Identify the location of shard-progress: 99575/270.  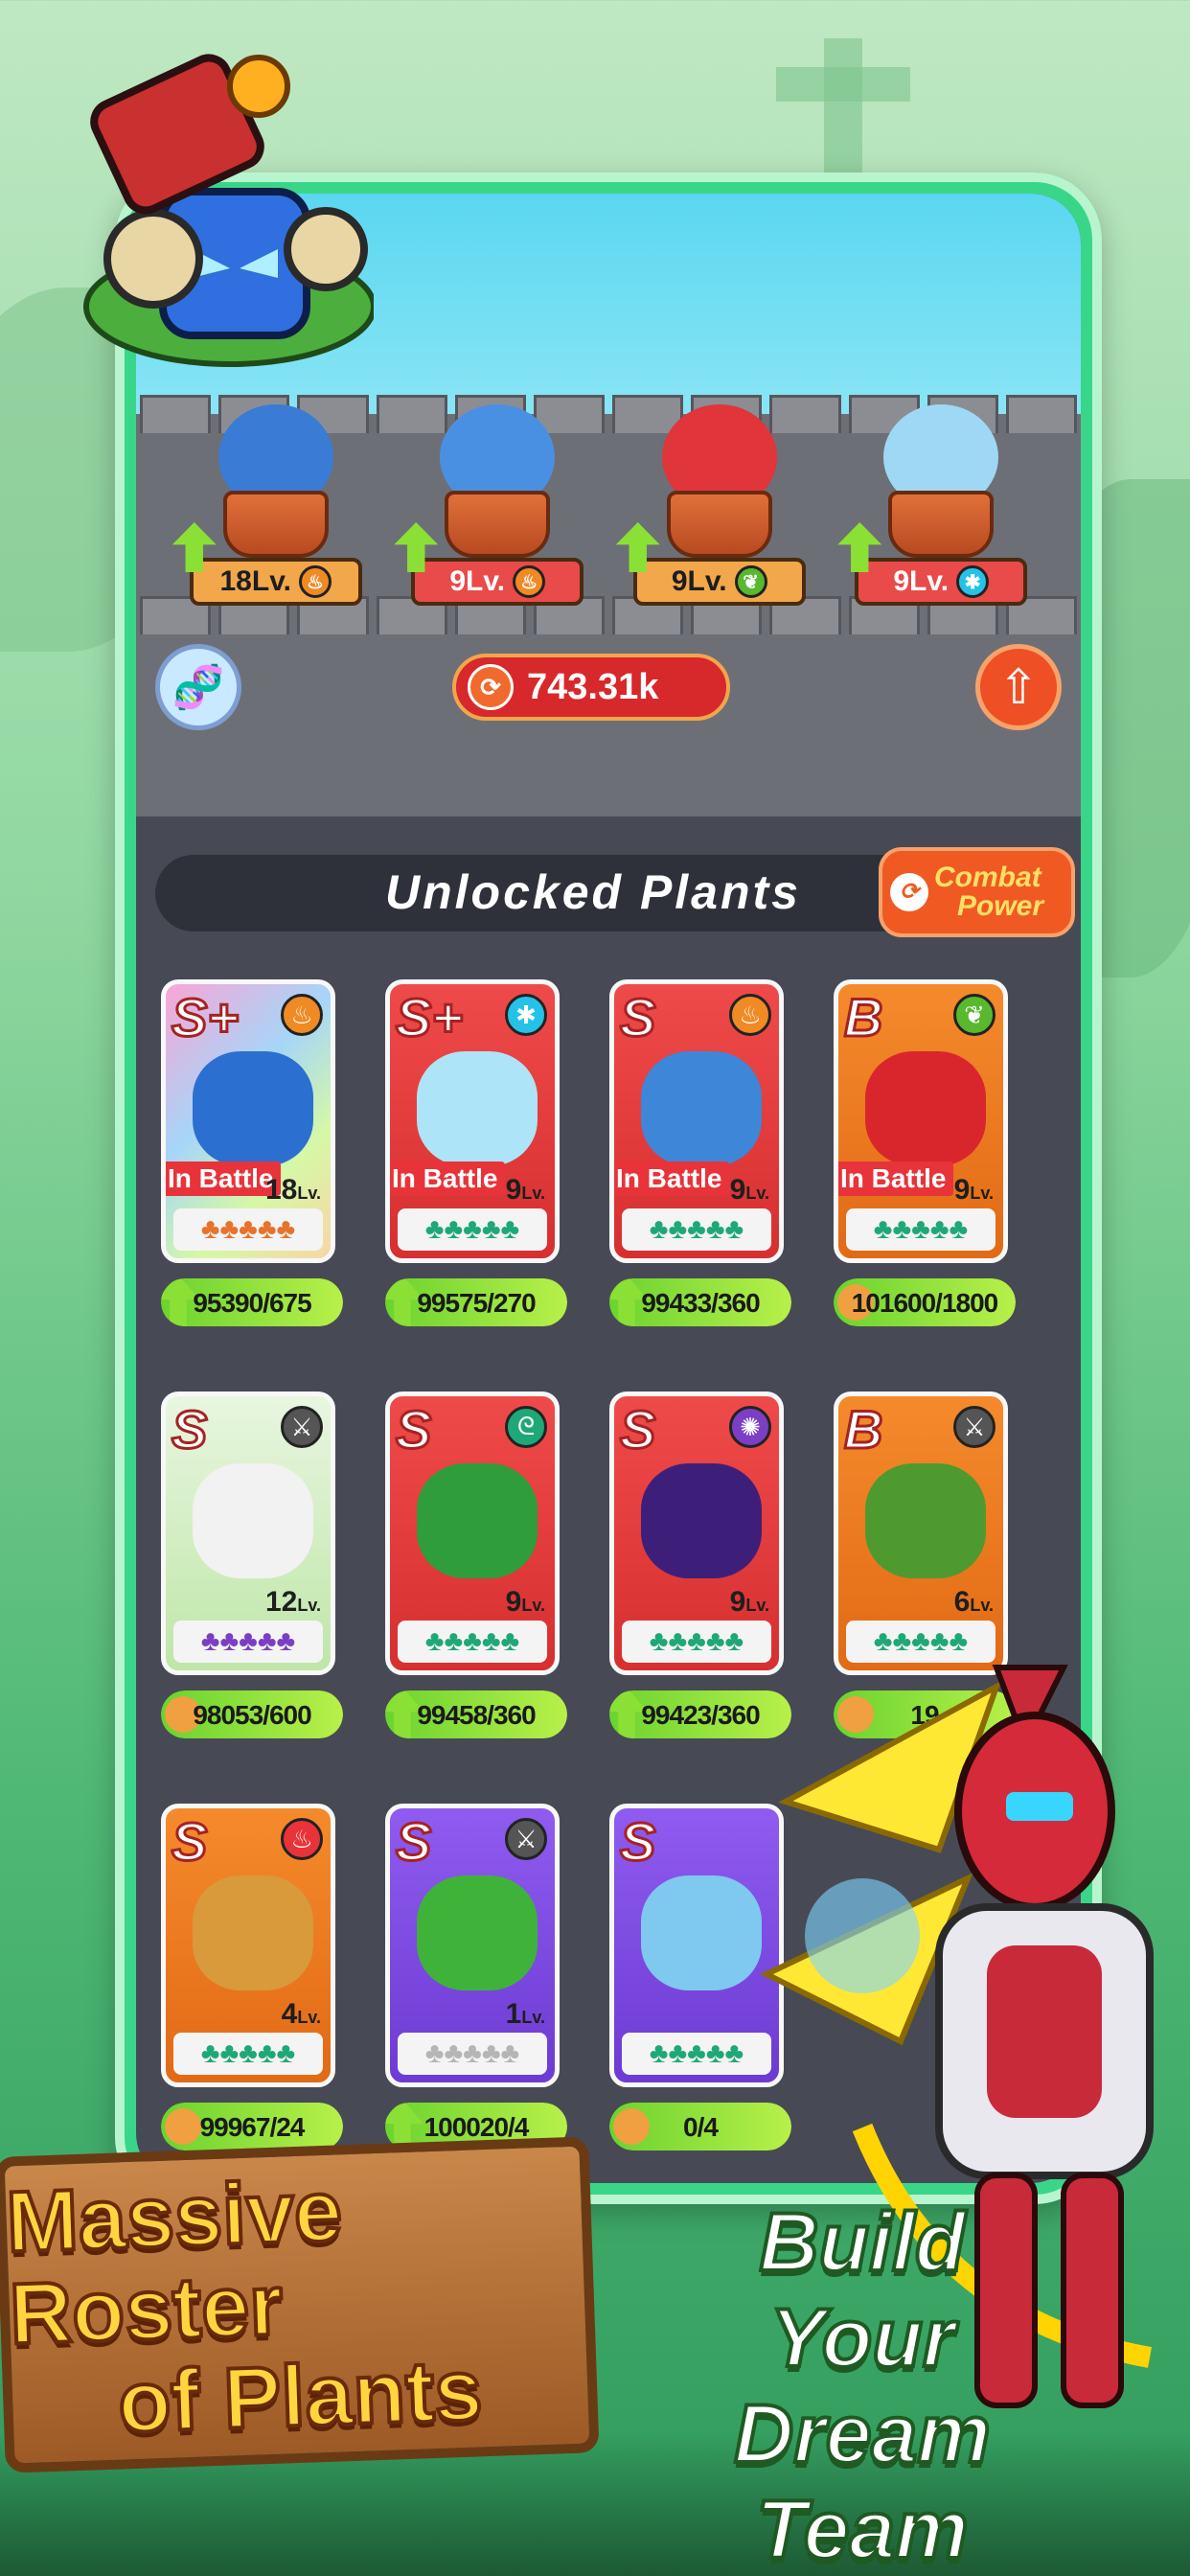
(476, 1302).